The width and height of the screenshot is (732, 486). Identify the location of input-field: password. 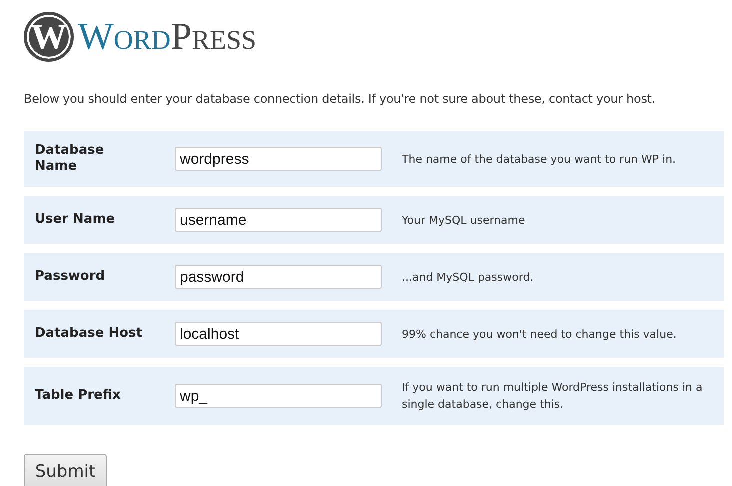
(278, 277).